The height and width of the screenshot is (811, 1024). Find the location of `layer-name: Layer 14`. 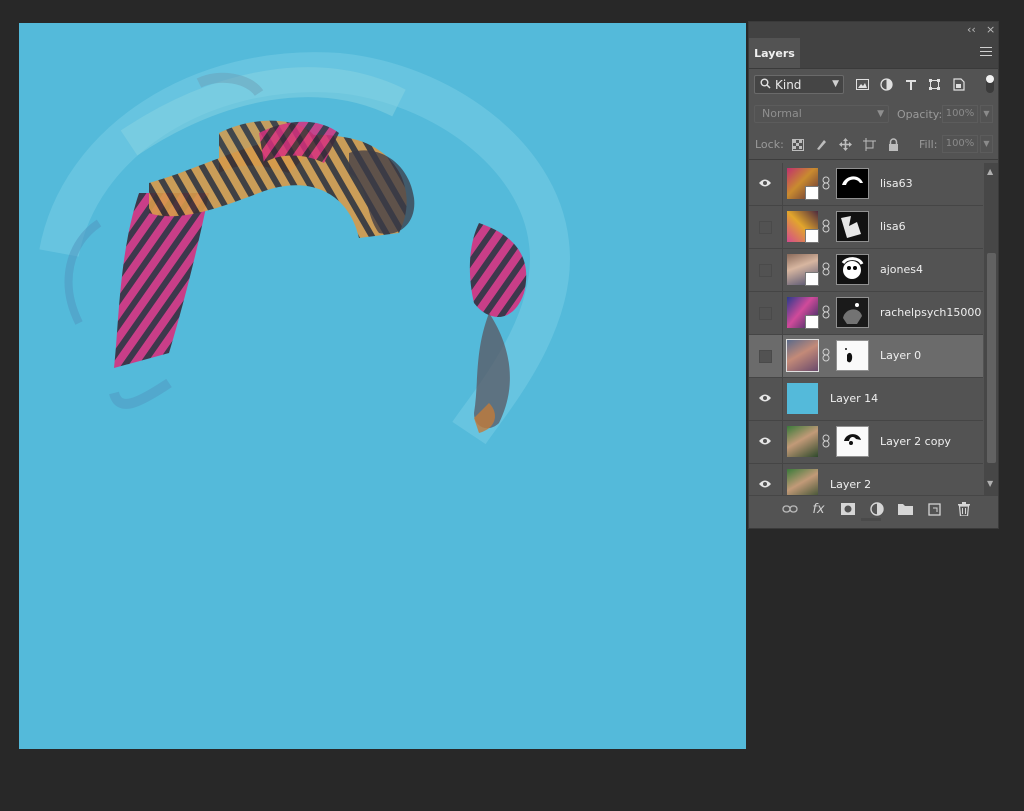

layer-name: Layer 14 is located at coordinates (854, 398).